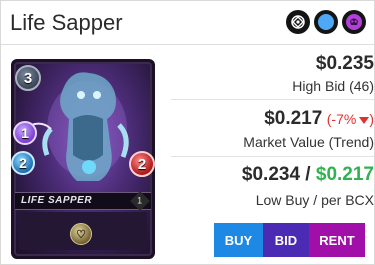  Describe the element at coordinates (344, 174) in the screenshot. I see `per-bcx-price: $0.217` at that location.